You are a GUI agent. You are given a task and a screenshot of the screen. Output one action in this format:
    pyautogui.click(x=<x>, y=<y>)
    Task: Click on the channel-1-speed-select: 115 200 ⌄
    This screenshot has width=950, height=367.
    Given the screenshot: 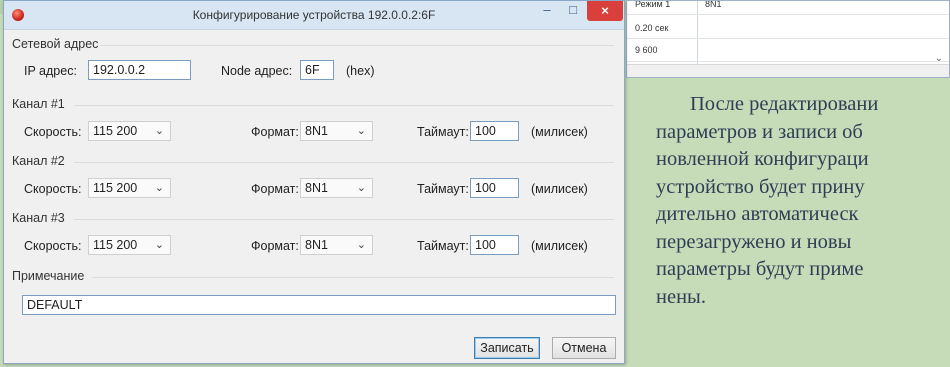 What is the action you would take?
    pyautogui.click(x=129, y=131)
    